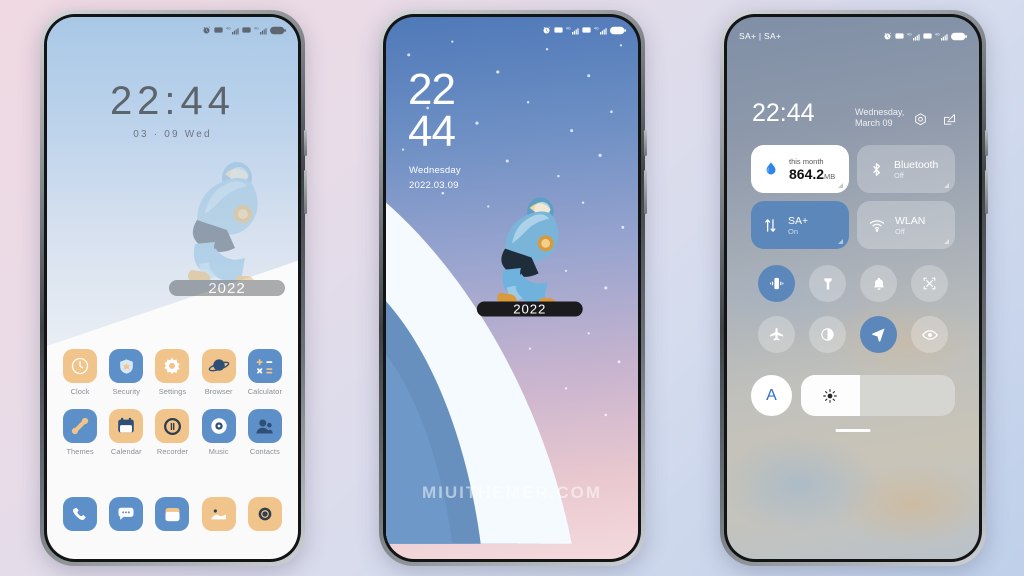  Describe the element at coordinates (432, 131) in the screenshot. I see `lockscreen-minute: 44` at that location.